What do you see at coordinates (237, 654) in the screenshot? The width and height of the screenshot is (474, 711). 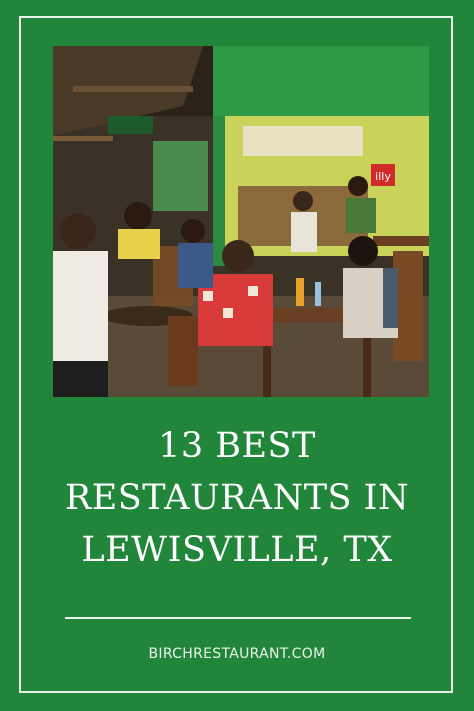 I see `site-link: BIRCHRESTAURANT.COM` at bounding box center [237, 654].